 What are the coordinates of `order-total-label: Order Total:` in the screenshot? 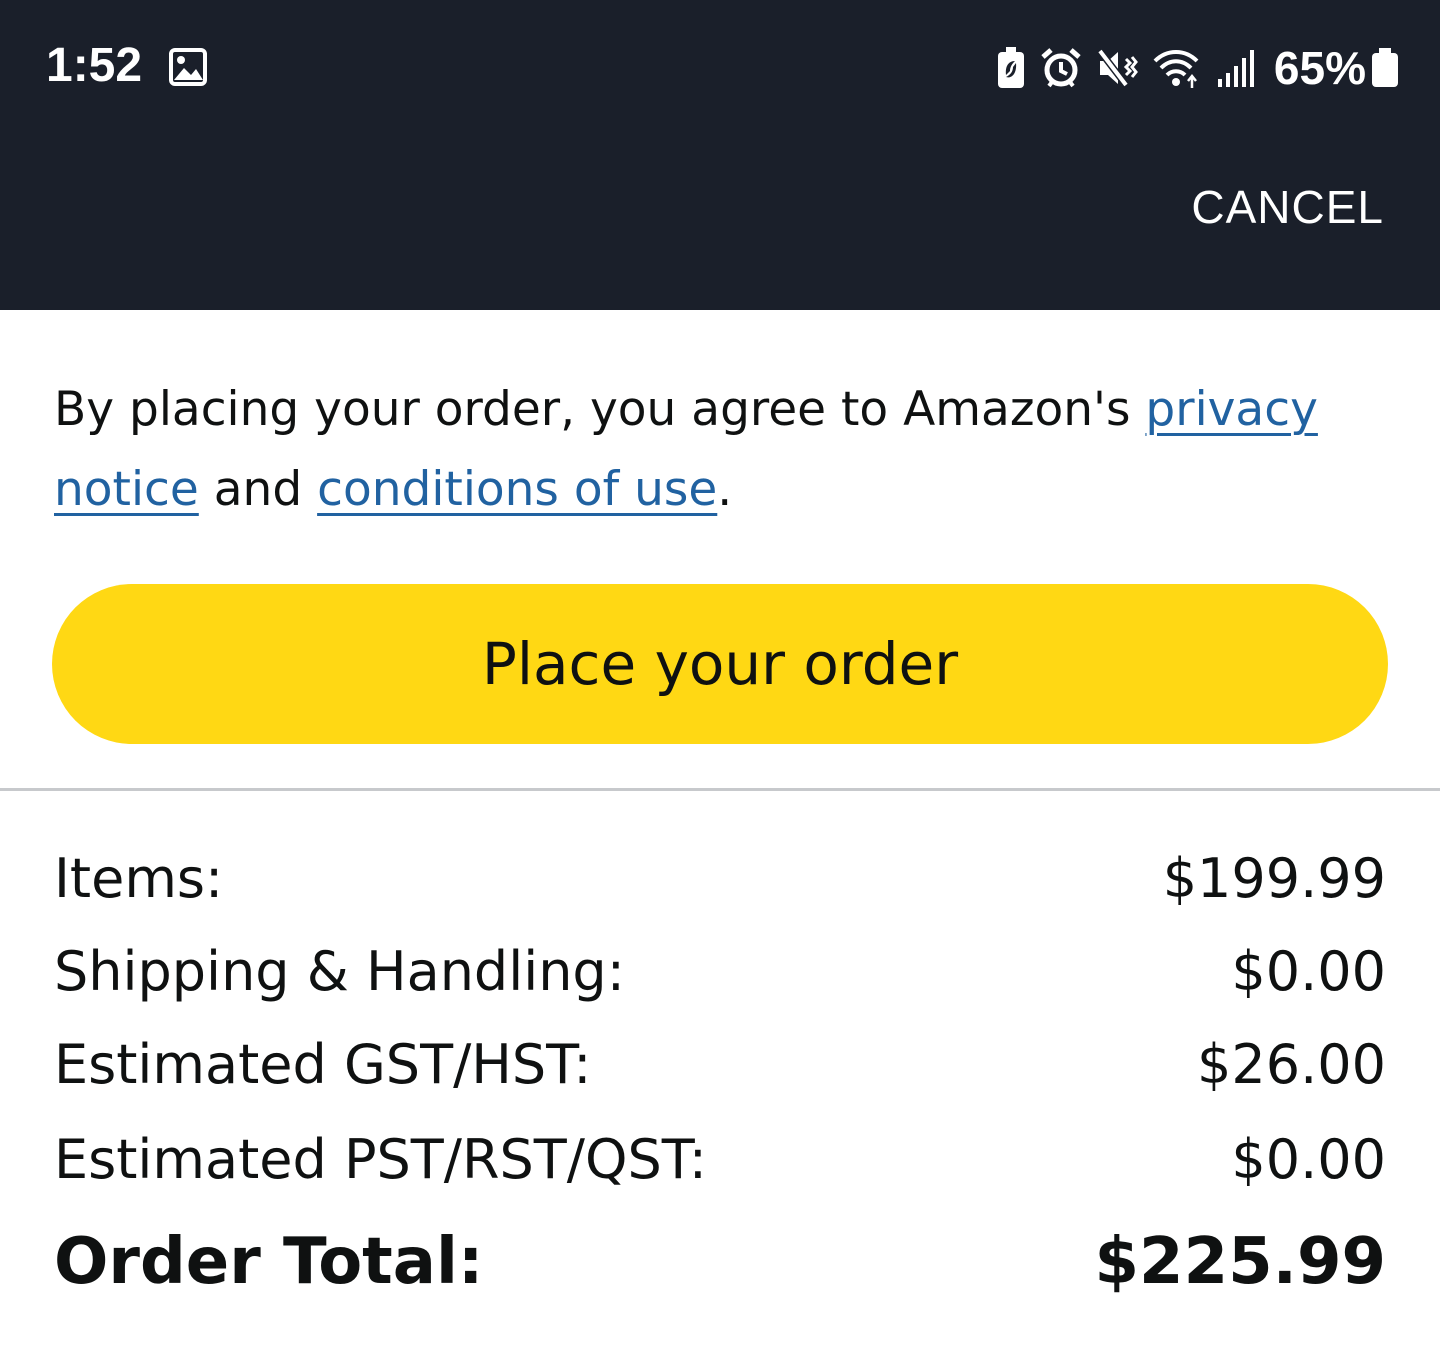 It's located at (269, 1262).